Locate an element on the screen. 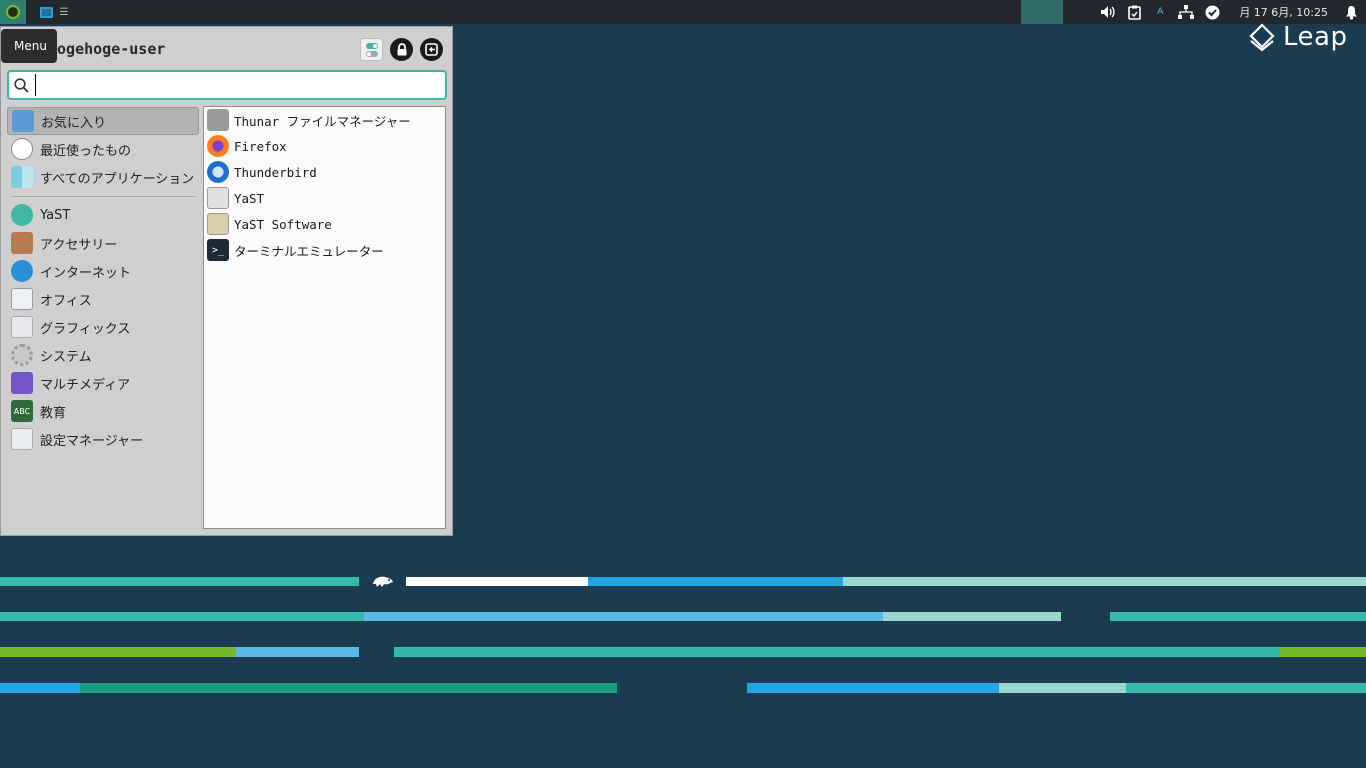 This screenshot has height=768, width=1366. category-item: ABC 教育 is located at coordinates (103, 411).